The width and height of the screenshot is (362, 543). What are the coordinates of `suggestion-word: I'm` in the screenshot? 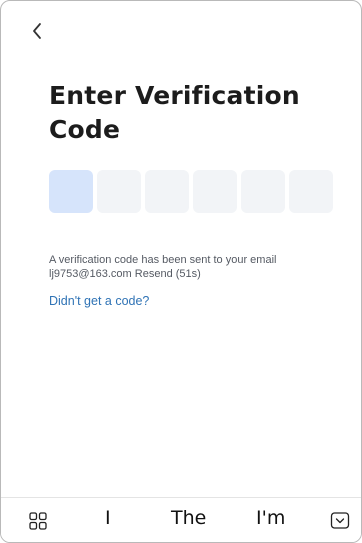 It's located at (270, 518).